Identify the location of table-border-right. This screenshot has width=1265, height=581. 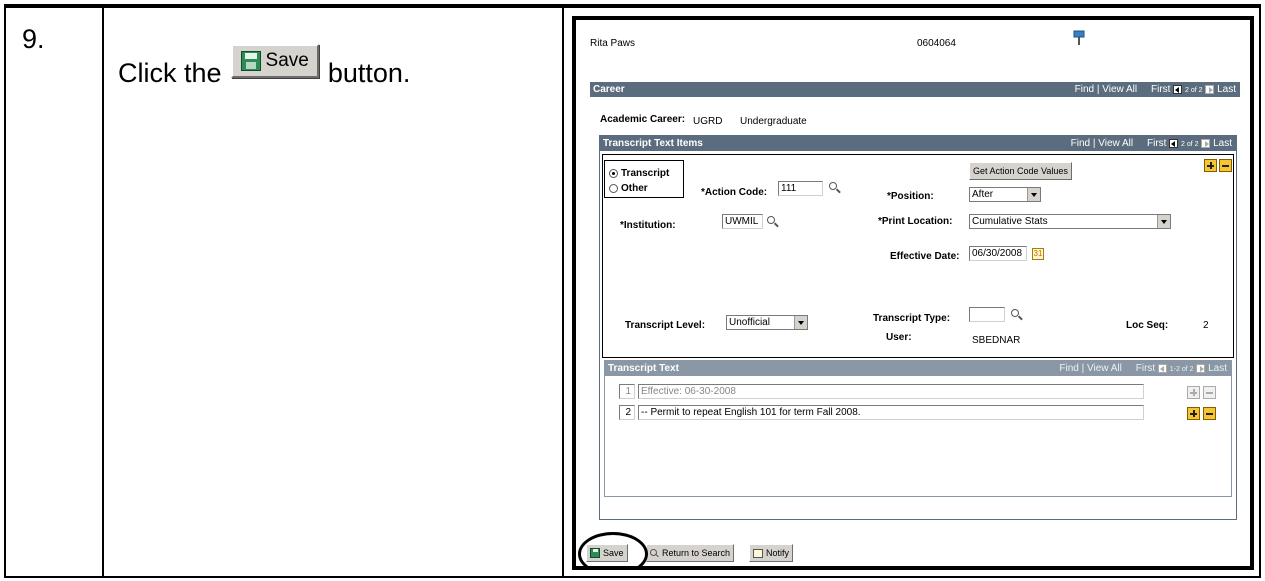
(1260, 291).